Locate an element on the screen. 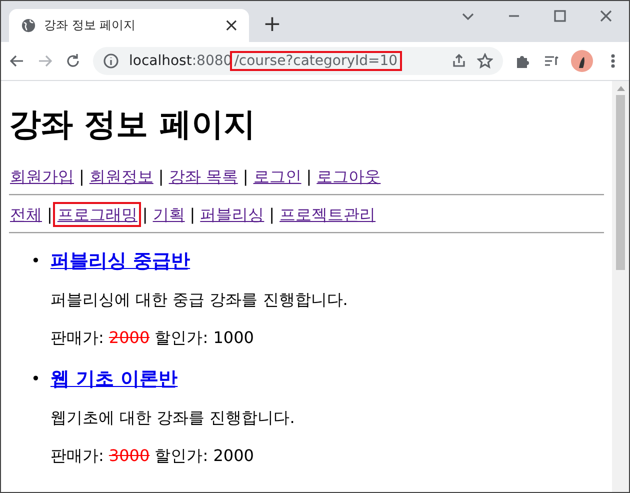 This screenshot has width=630, height=493. puzzle-icon is located at coordinates (523, 61).